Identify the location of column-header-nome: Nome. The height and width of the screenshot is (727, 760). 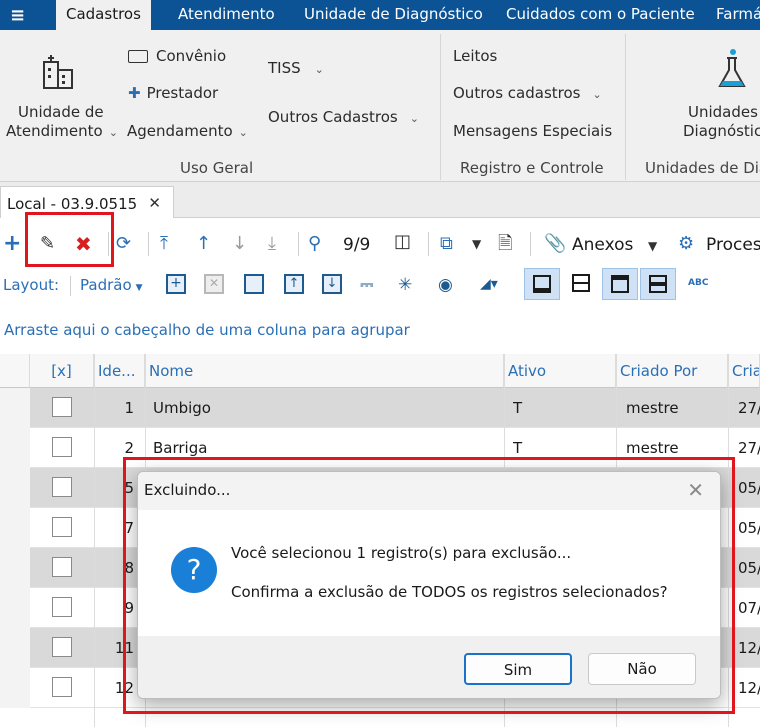
(324, 371).